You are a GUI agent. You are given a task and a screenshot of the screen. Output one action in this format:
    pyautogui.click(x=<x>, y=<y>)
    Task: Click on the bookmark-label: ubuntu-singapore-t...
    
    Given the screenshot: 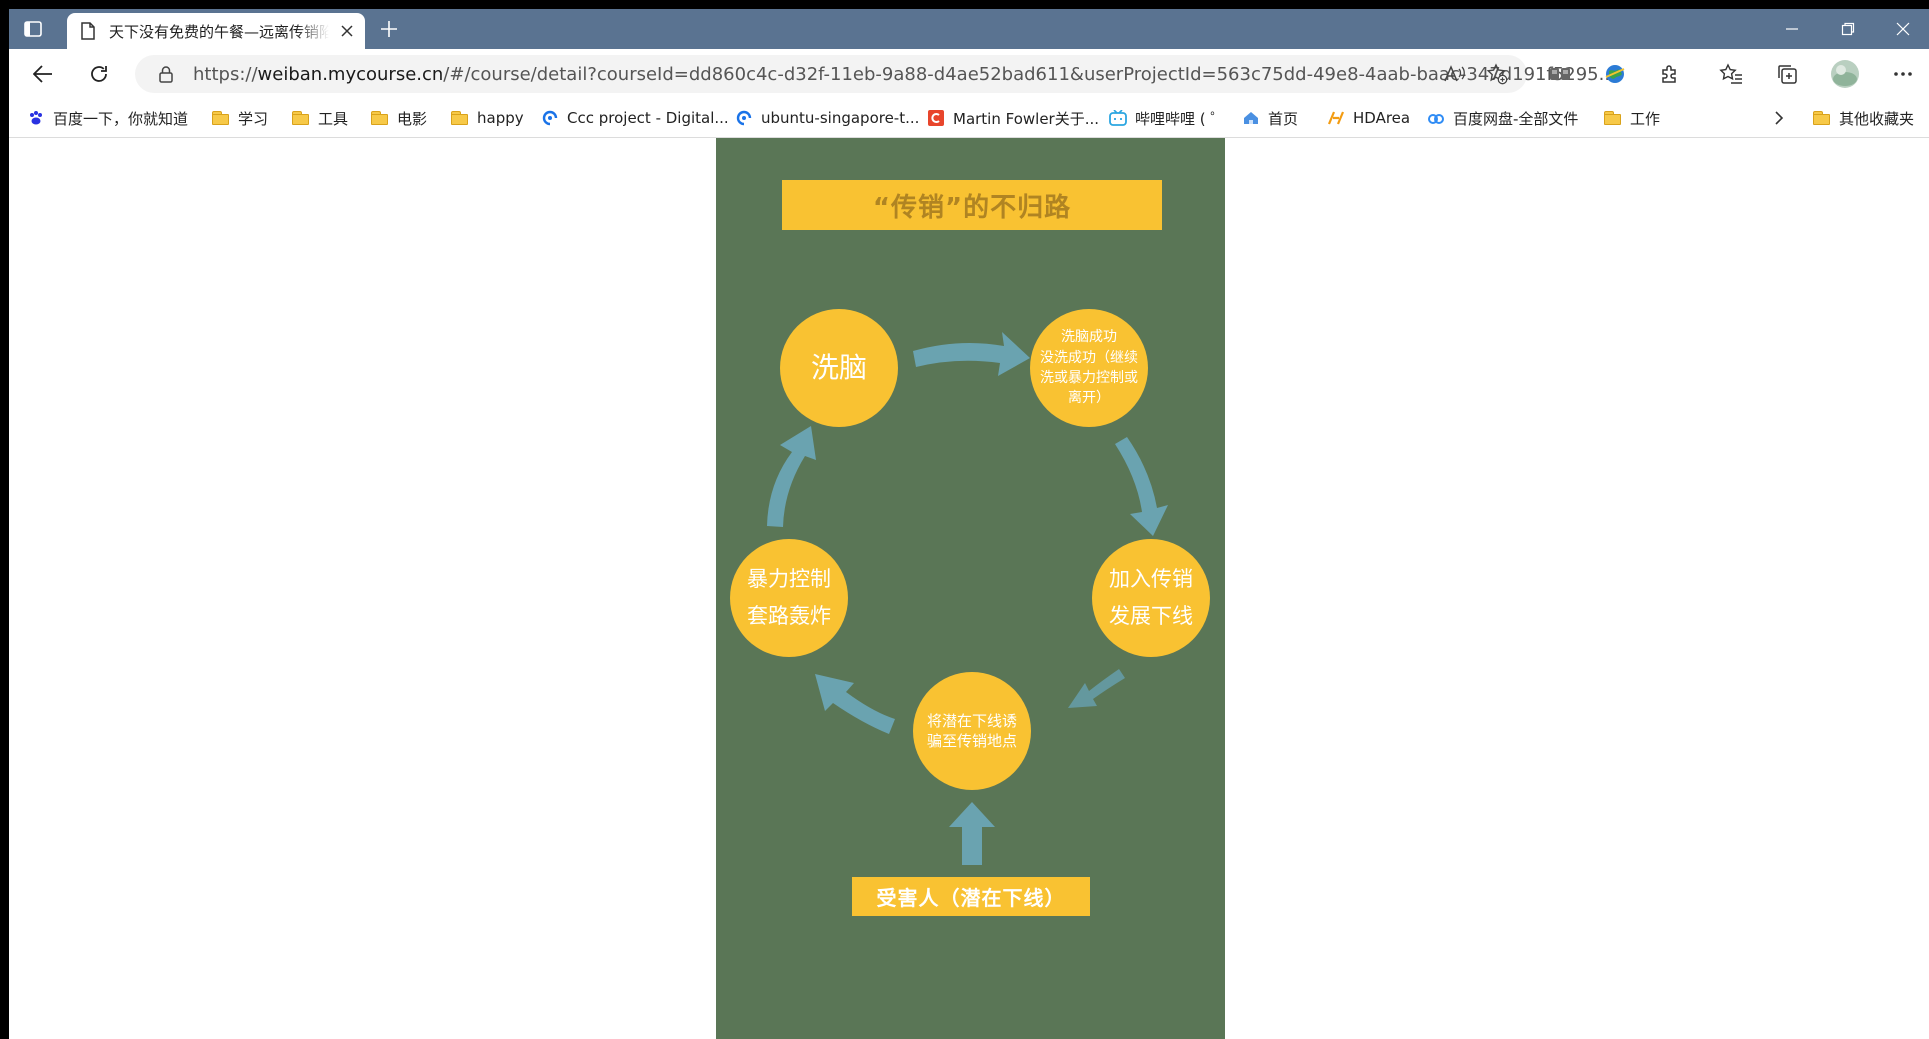 What is the action you would take?
    pyautogui.click(x=840, y=118)
    